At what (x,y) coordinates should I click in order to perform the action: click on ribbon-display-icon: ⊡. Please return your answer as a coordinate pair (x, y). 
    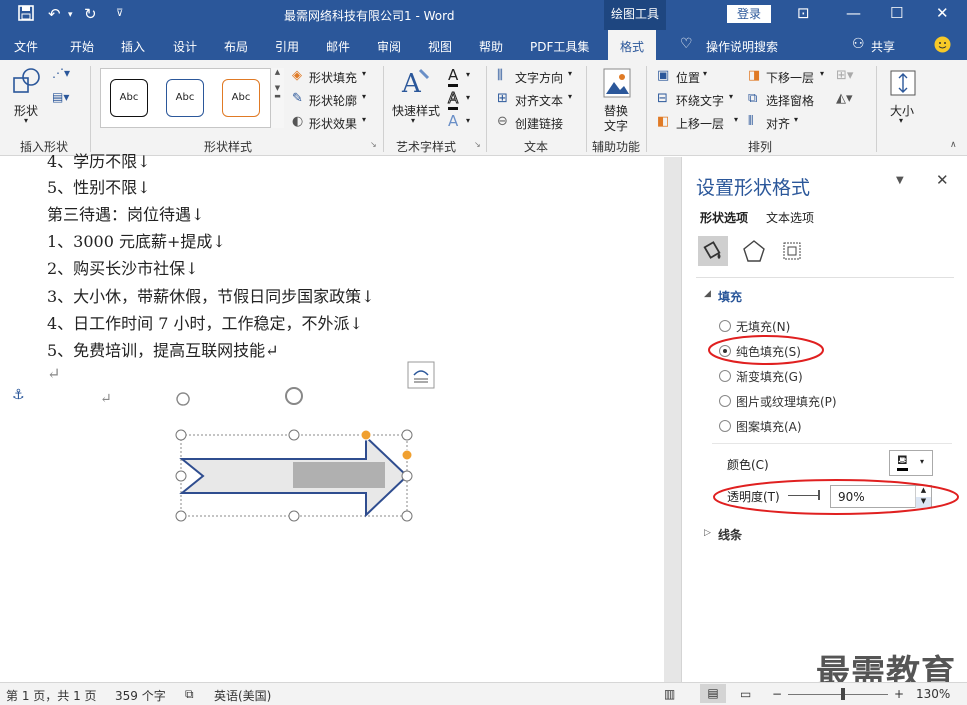
    Looking at the image, I should click on (803, 13).